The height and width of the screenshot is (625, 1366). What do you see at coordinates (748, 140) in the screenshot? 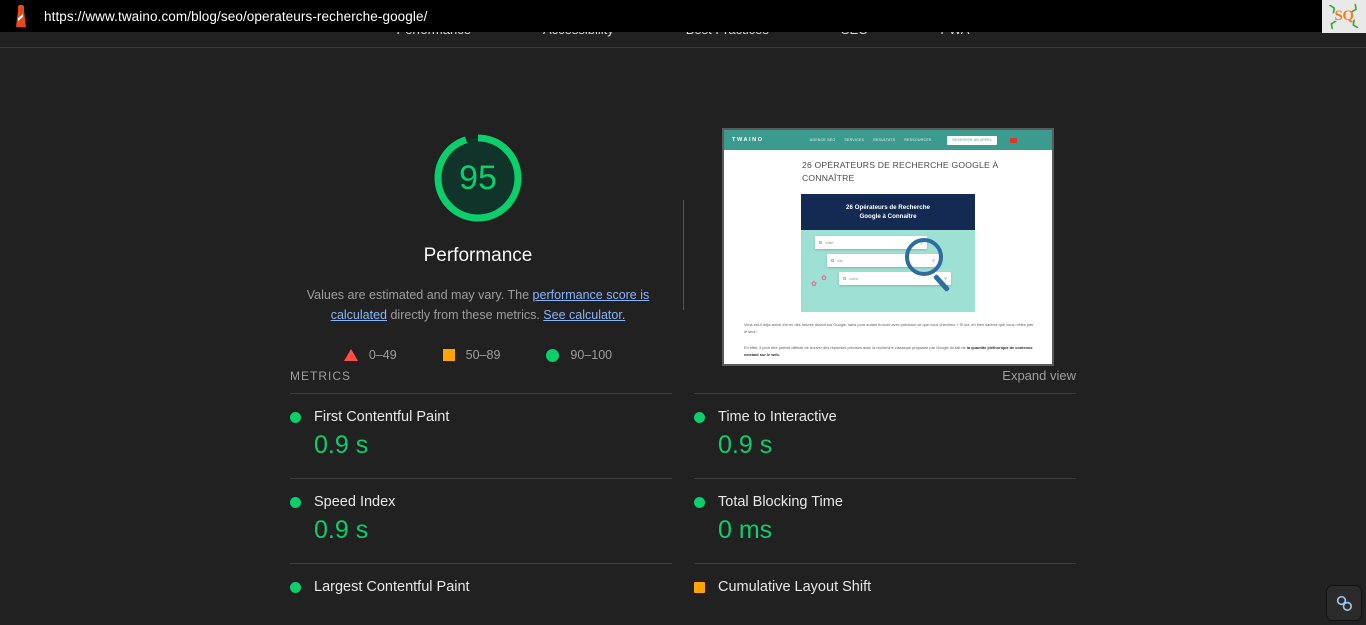
I see `thumbnail-site-logo: TWAINO` at bounding box center [748, 140].